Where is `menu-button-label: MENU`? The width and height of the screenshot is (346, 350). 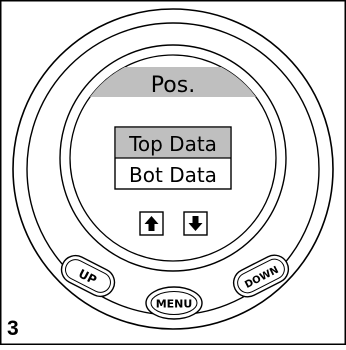 menu-button-label: MENU is located at coordinates (174, 304).